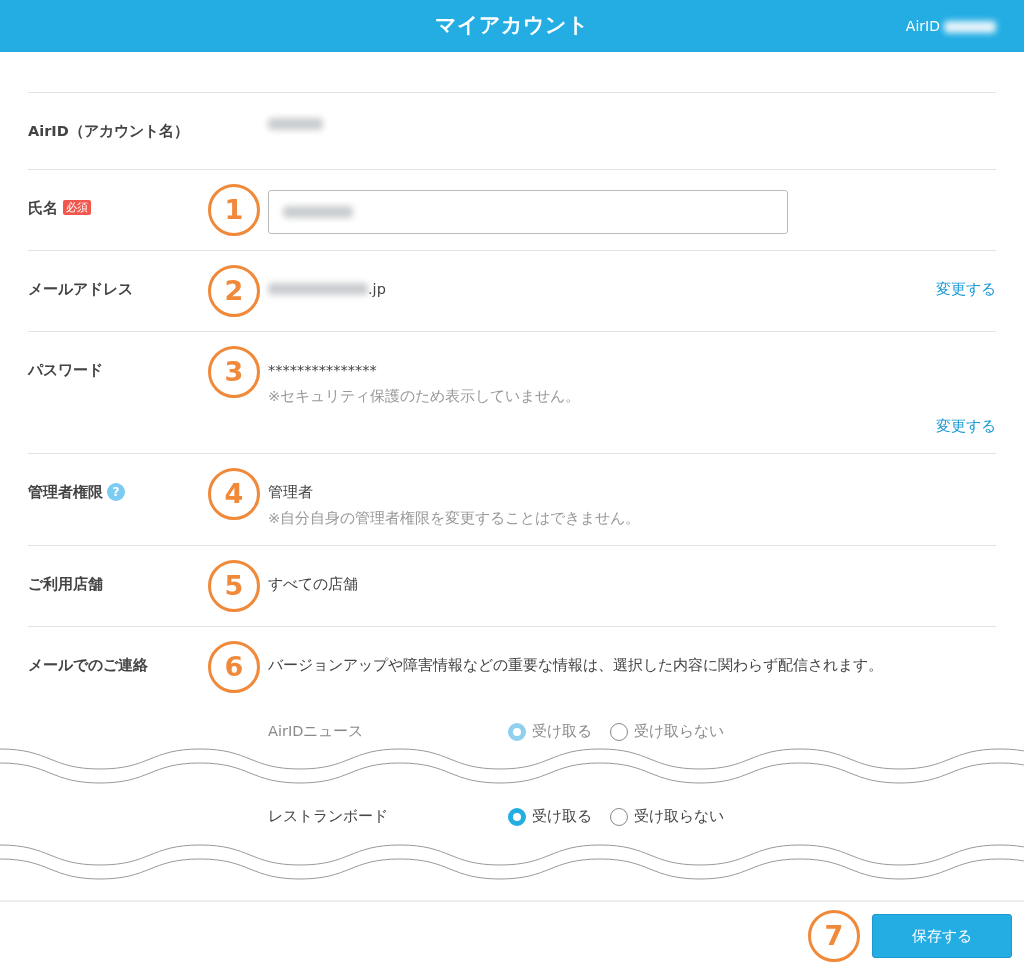 The width and height of the screenshot is (1024, 970). What do you see at coordinates (43, 208) in the screenshot?
I see `field-label: 氏名` at bounding box center [43, 208].